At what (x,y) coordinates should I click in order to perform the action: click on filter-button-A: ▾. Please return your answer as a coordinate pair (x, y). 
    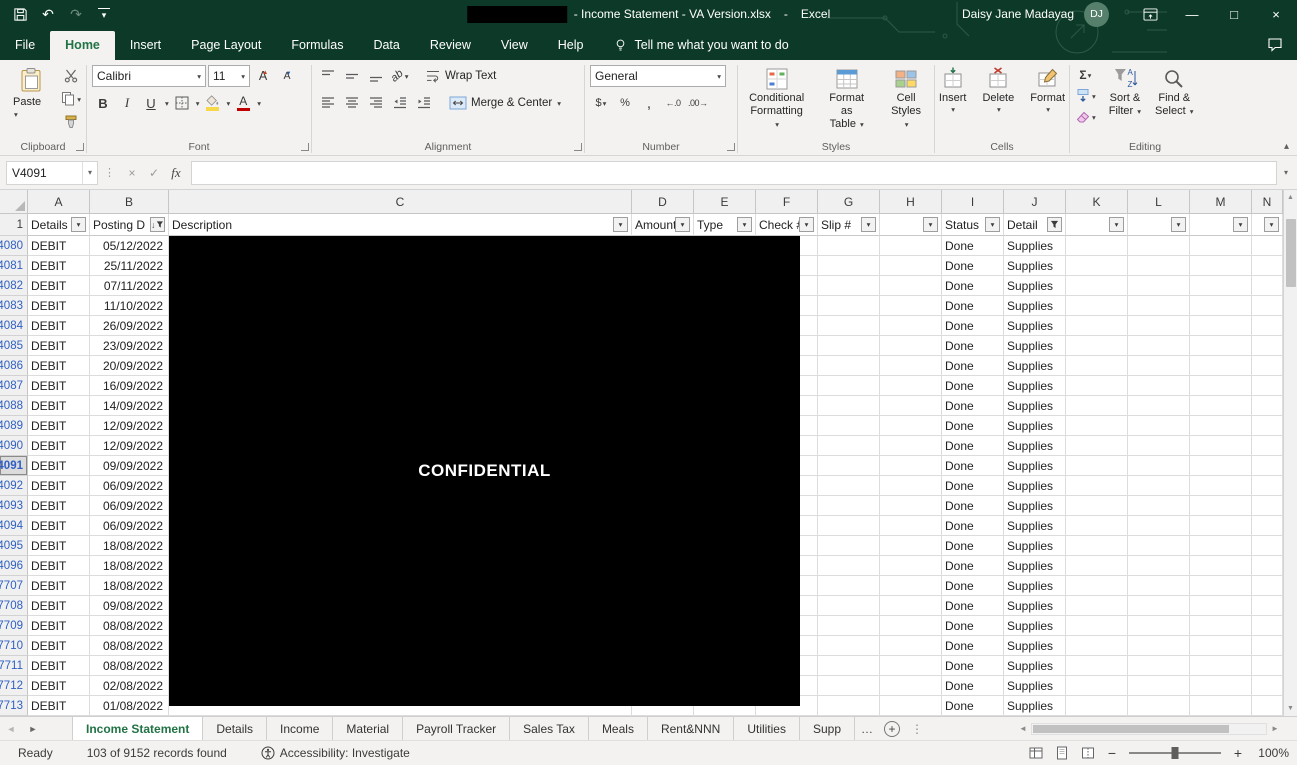
    Looking at the image, I should click on (78, 224).